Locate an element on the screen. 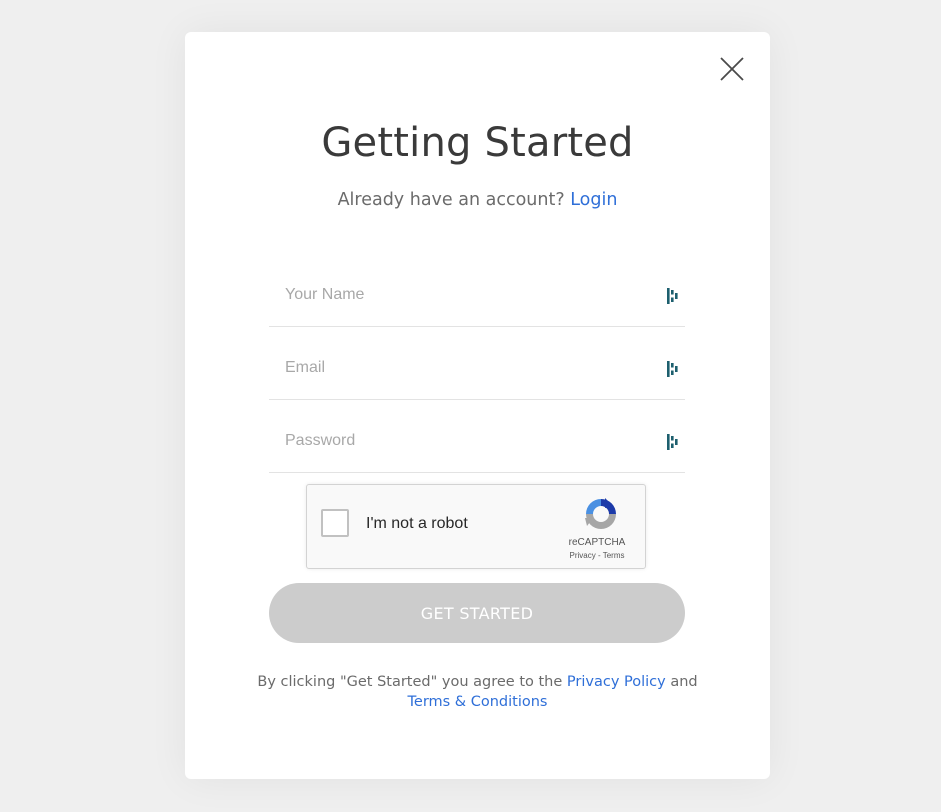 Image resolution: width=941 pixels, height=812 pixels. recaptcha-legal: Privacy - Terms is located at coordinates (597, 555).